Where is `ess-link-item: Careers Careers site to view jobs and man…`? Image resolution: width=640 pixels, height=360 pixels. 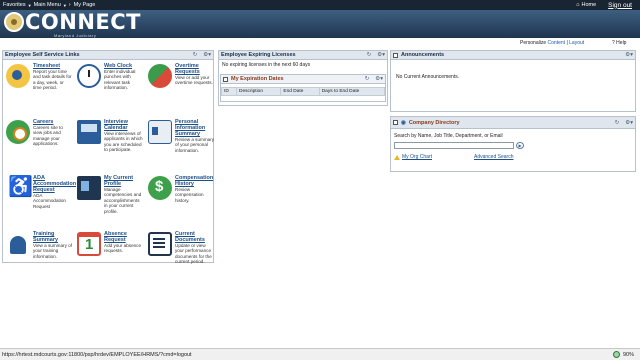 ess-link-item: Careers Careers site to view jobs and man… is located at coordinates (40, 147).